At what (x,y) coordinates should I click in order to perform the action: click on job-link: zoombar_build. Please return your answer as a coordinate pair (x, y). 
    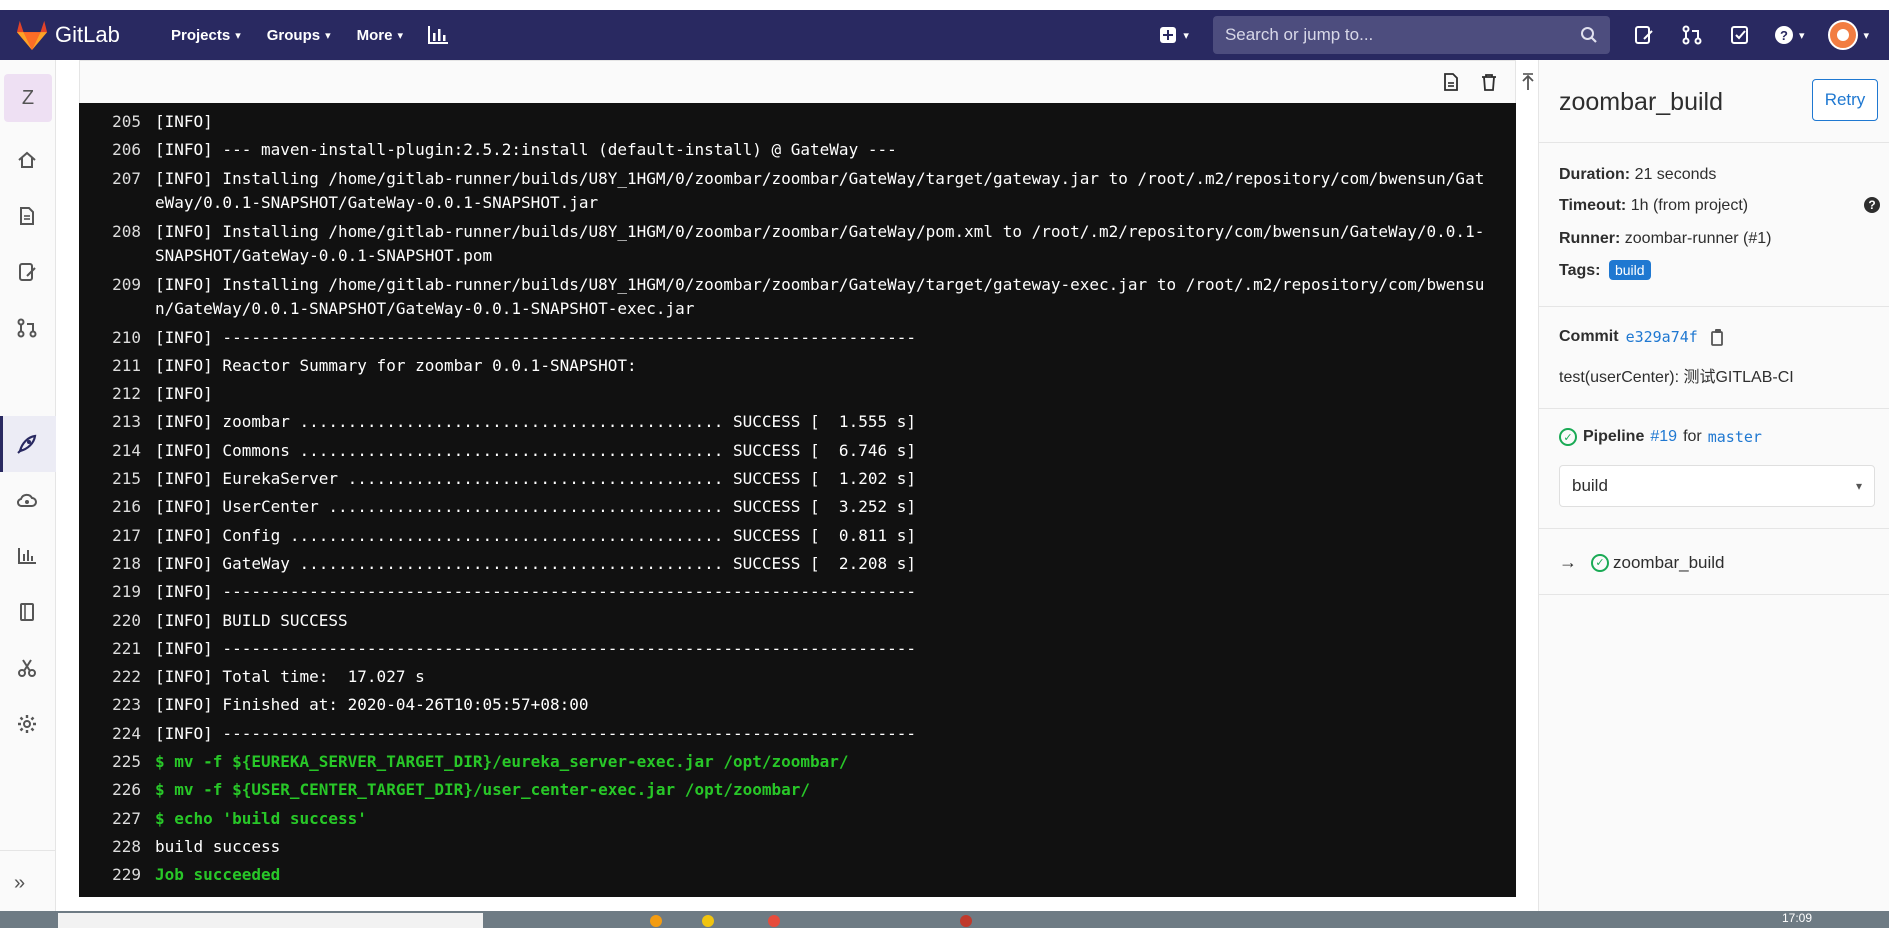
    Looking at the image, I should click on (1669, 563).